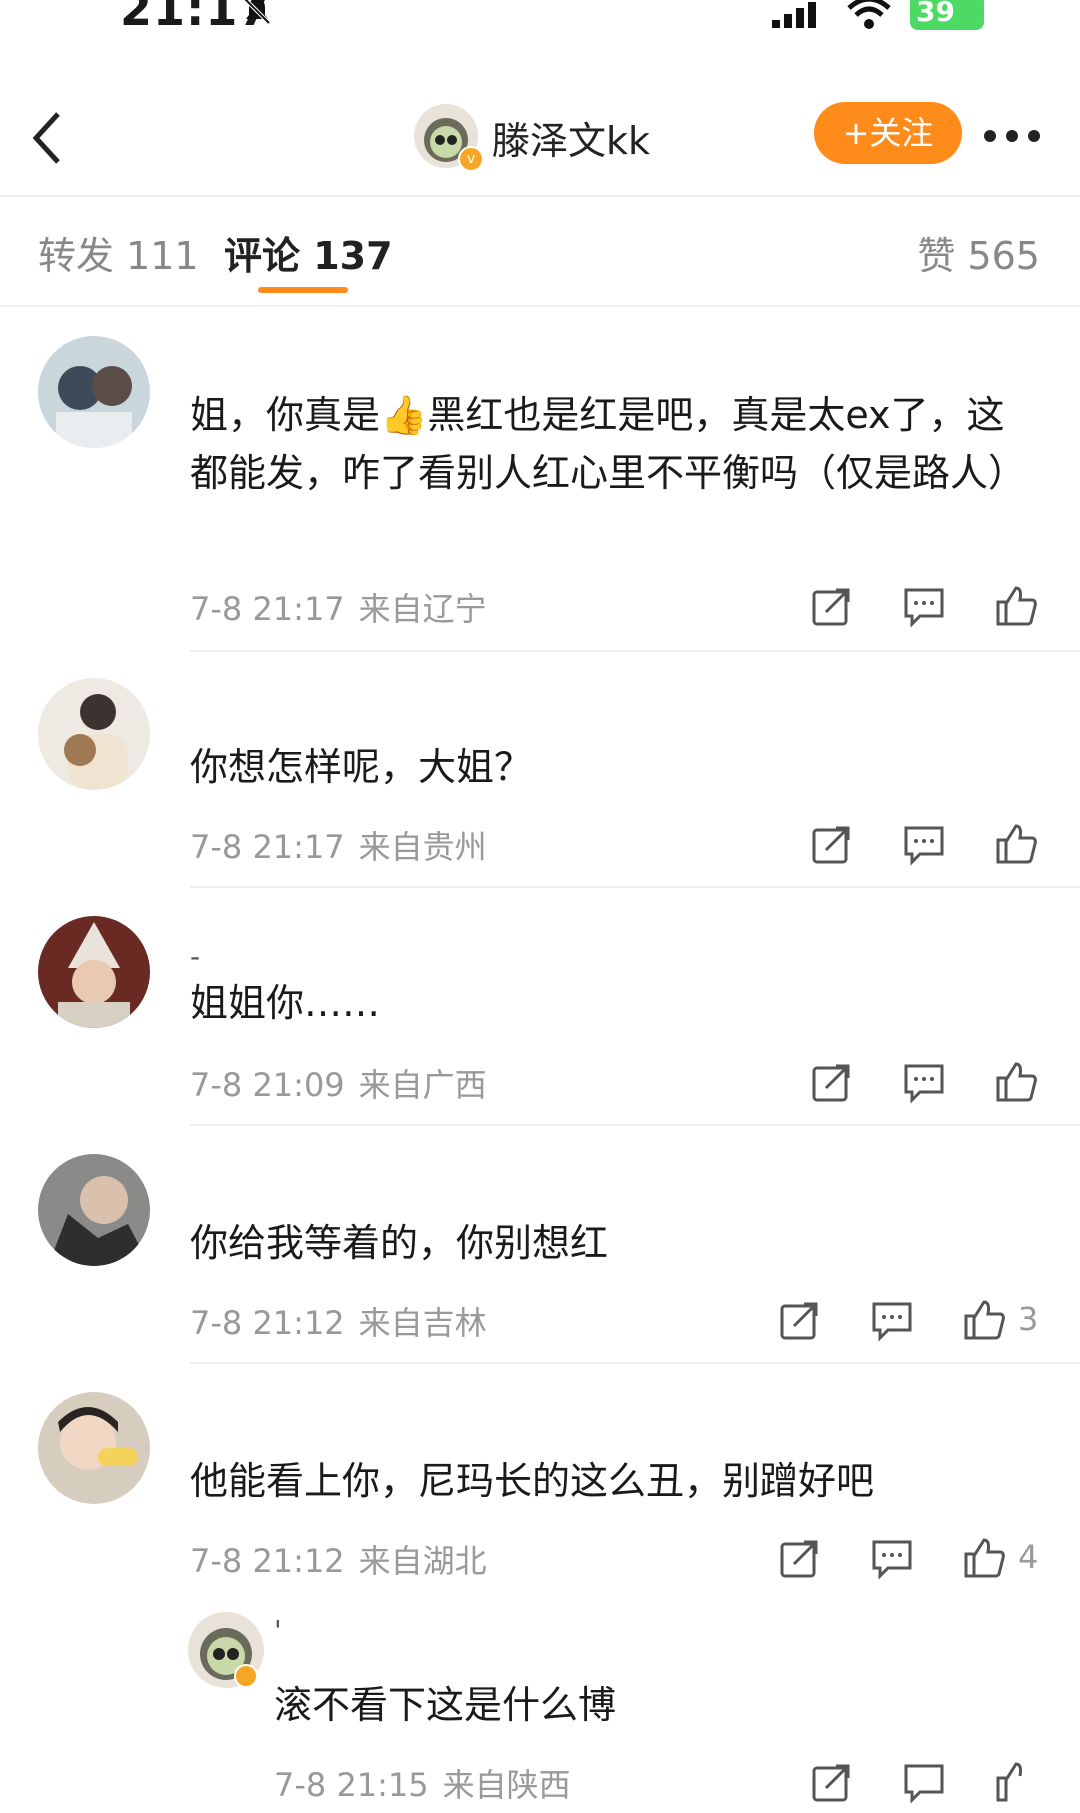 This screenshot has width=1080, height=1813. What do you see at coordinates (422, 847) in the screenshot?
I see `comment-location: 来自贵州` at bounding box center [422, 847].